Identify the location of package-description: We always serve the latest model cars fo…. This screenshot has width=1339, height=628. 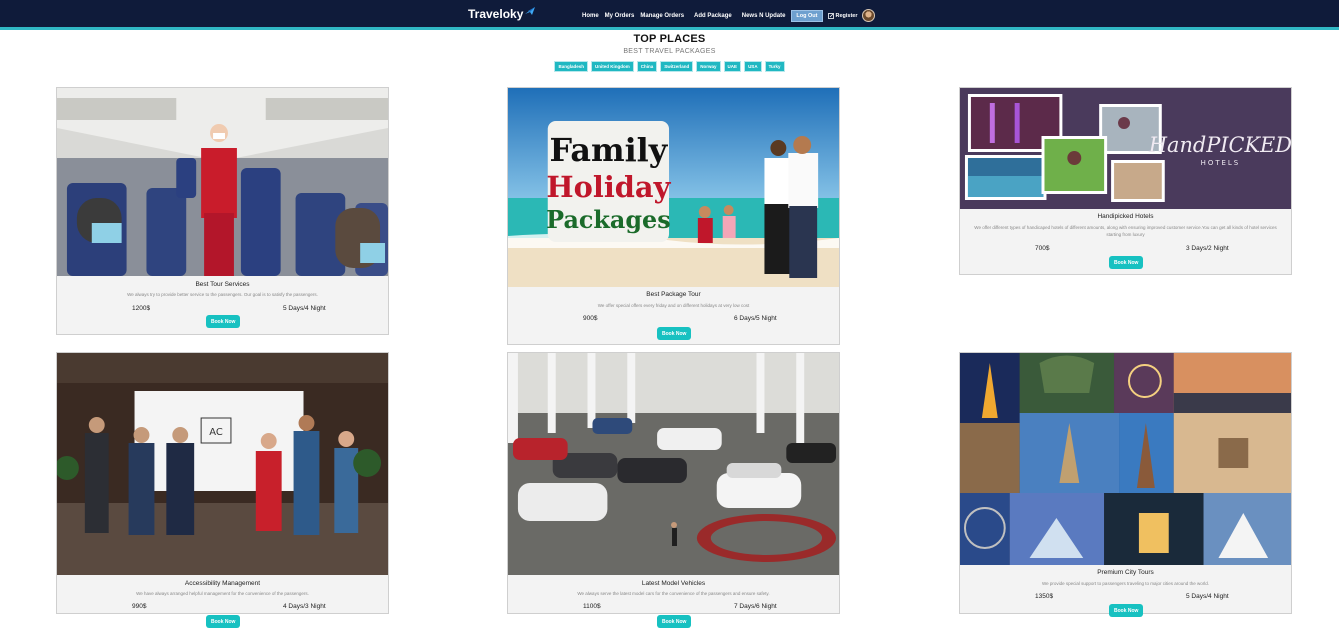
(673, 593).